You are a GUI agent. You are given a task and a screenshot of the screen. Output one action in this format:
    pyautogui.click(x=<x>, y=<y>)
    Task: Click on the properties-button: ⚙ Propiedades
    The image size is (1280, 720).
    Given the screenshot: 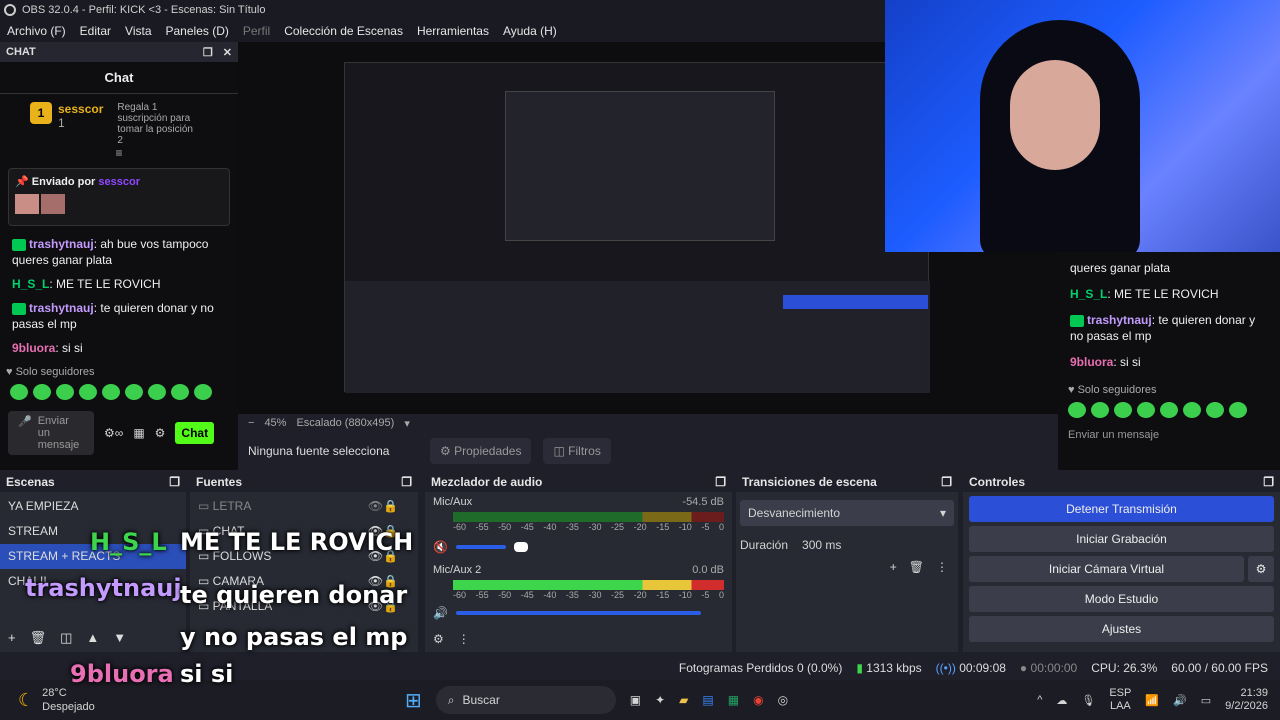 What is the action you would take?
    pyautogui.click(x=481, y=451)
    